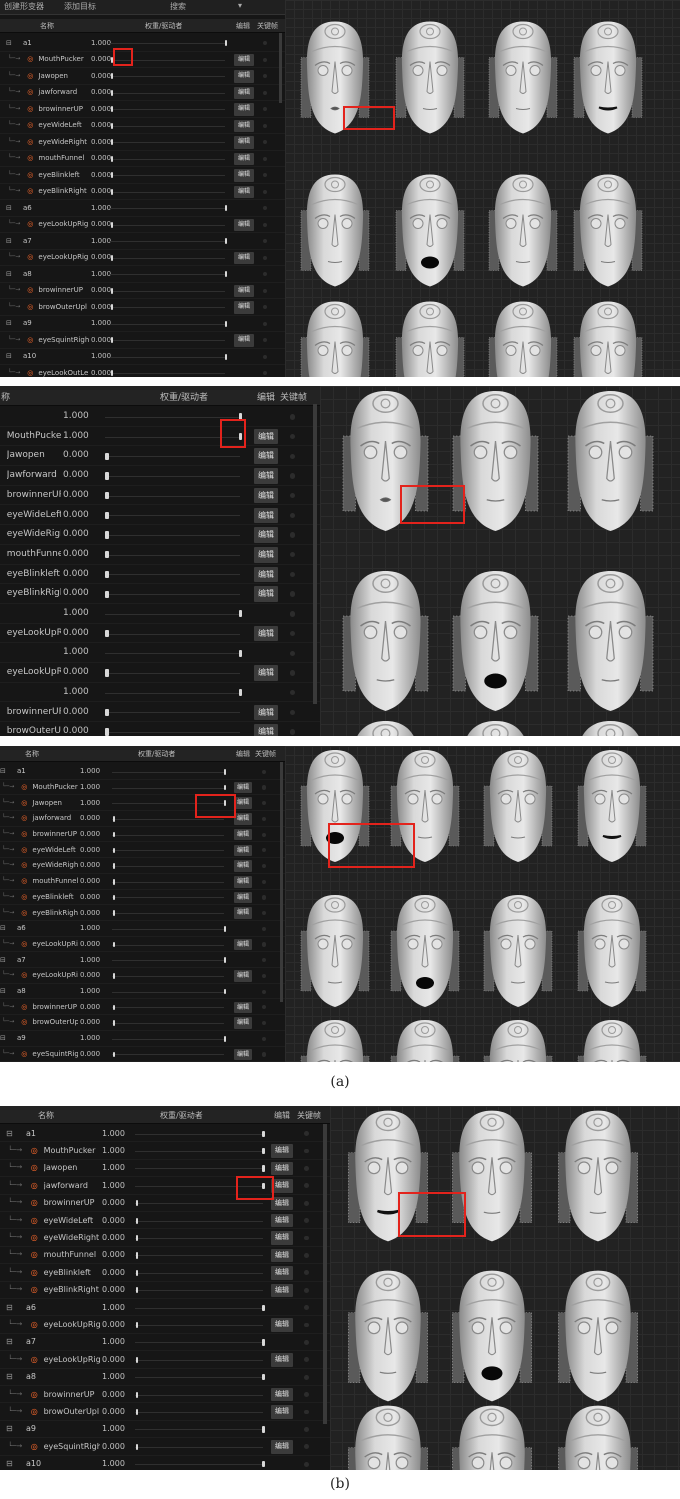  What do you see at coordinates (505, 1288) in the screenshot?
I see `3d-viewport` at bounding box center [505, 1288].